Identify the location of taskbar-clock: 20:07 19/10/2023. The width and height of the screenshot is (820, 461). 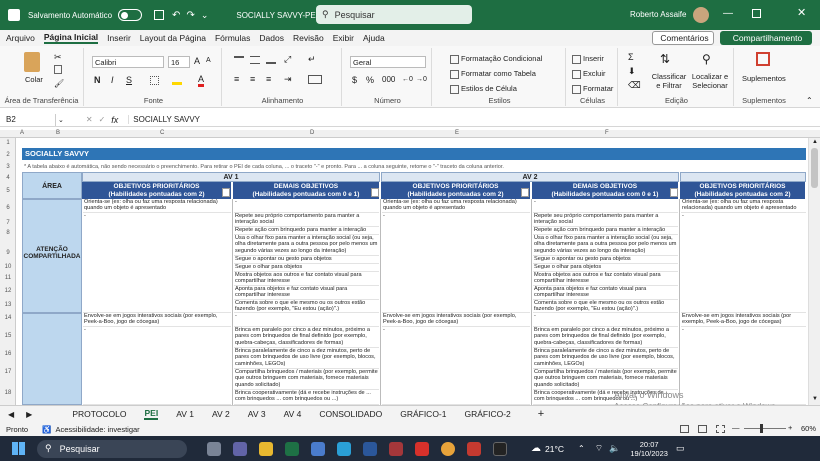
(649, 449).